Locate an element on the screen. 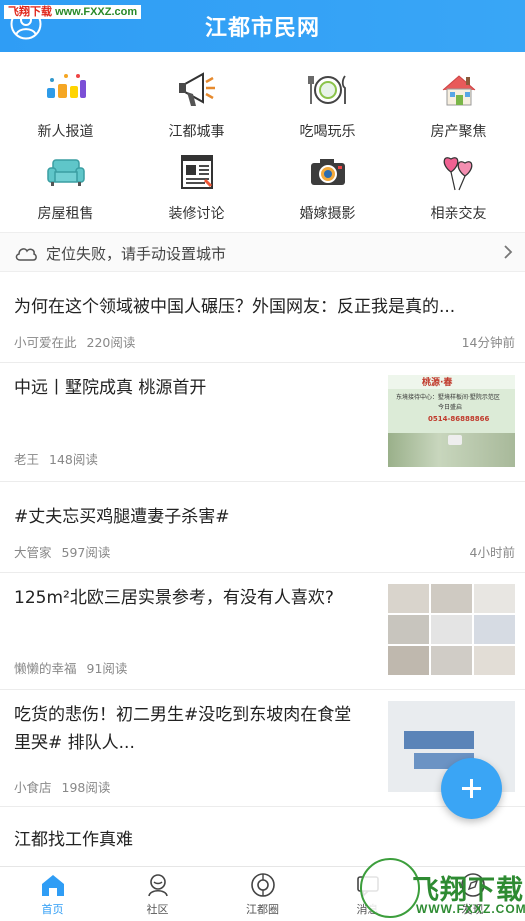  tab-community: 社区 is located at coordinates (157, 894).